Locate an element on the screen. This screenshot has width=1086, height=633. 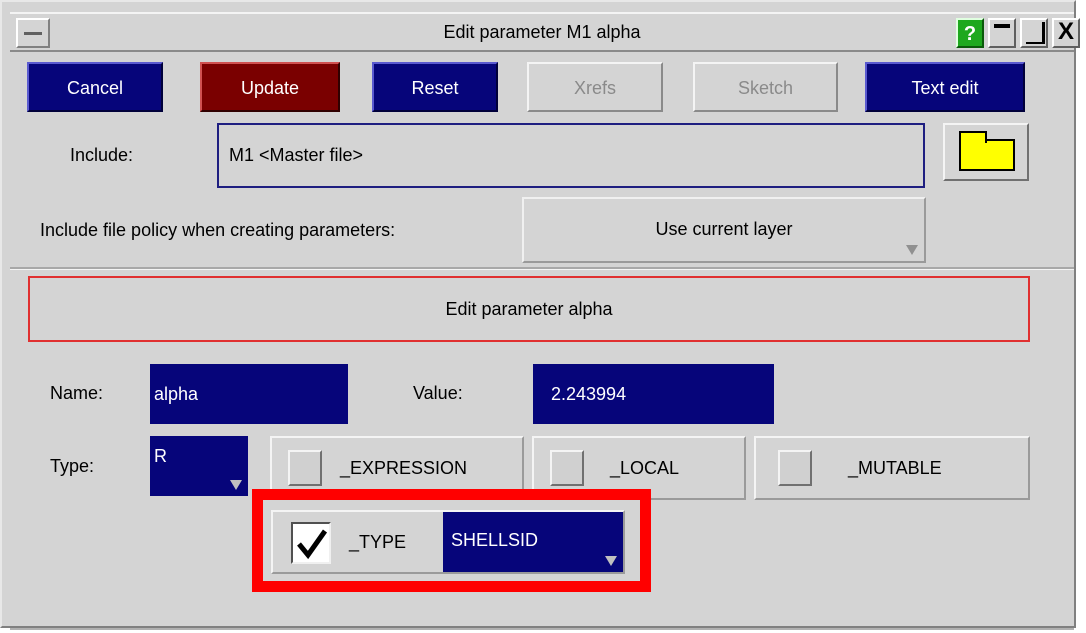
update-button: Update is located at coordinates (270, 87).